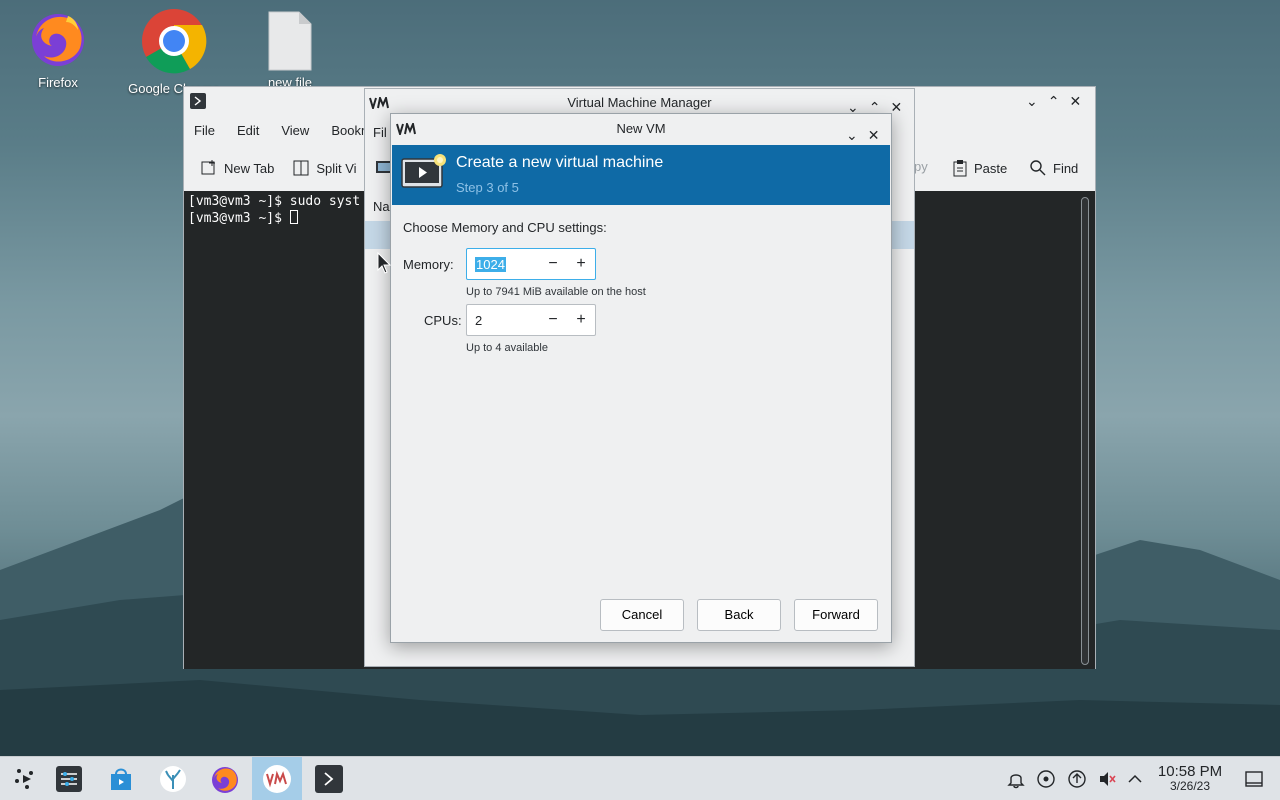 This screenshot has width=1280, height=800. I want to click on file-icon, so click(290, 41).